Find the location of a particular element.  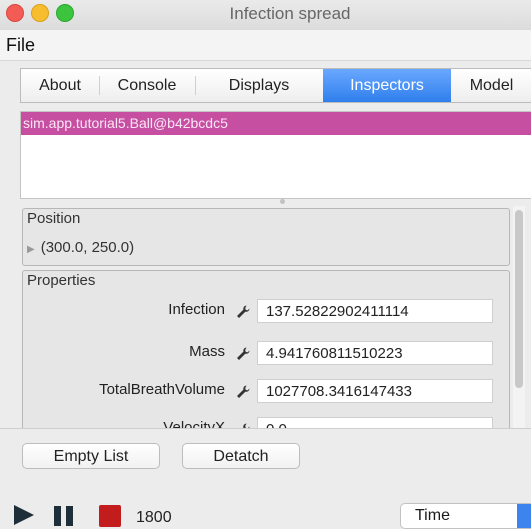

stop-icon is located at coordinates (110, 516).